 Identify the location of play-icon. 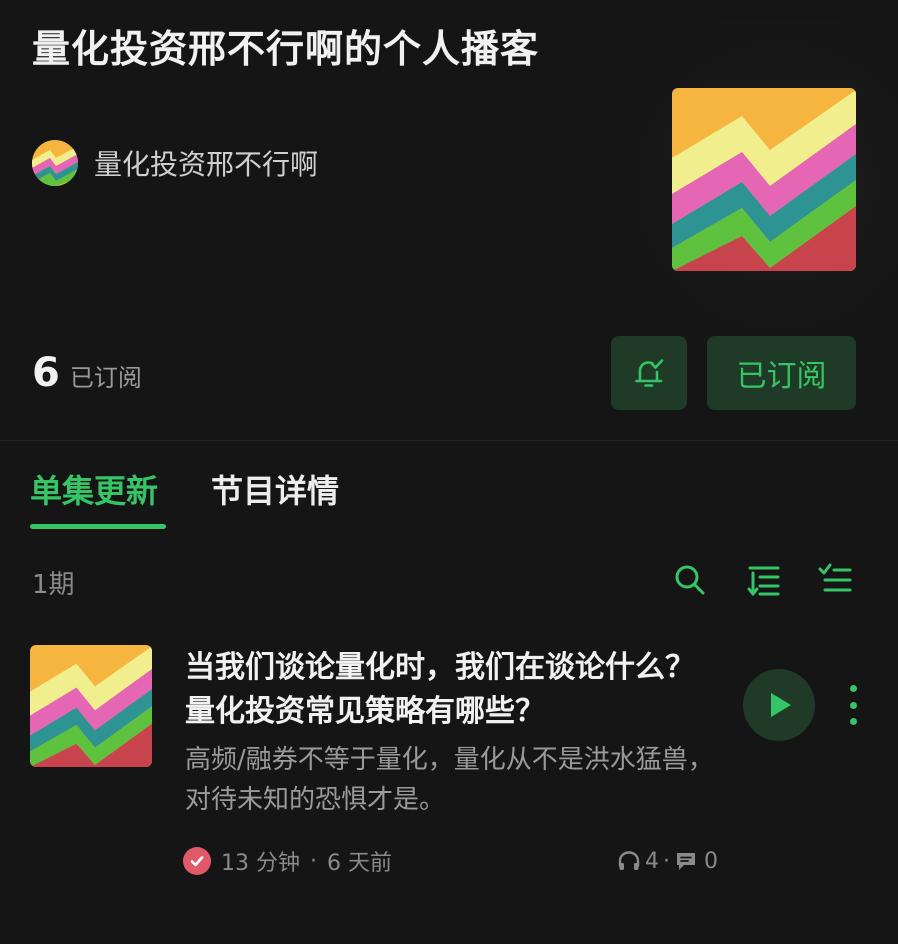
(781, 705).